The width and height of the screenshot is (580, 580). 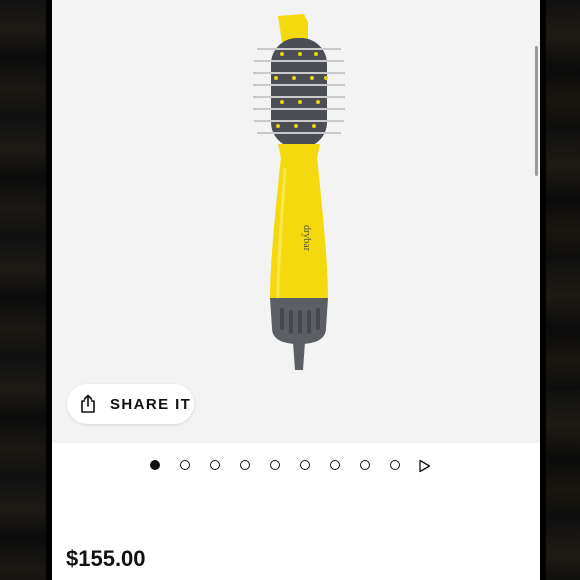 What do you see at coordinates (306, 238) in the screenshot?
I see `brand-logo: drybar` at bounding box center [306, 238].